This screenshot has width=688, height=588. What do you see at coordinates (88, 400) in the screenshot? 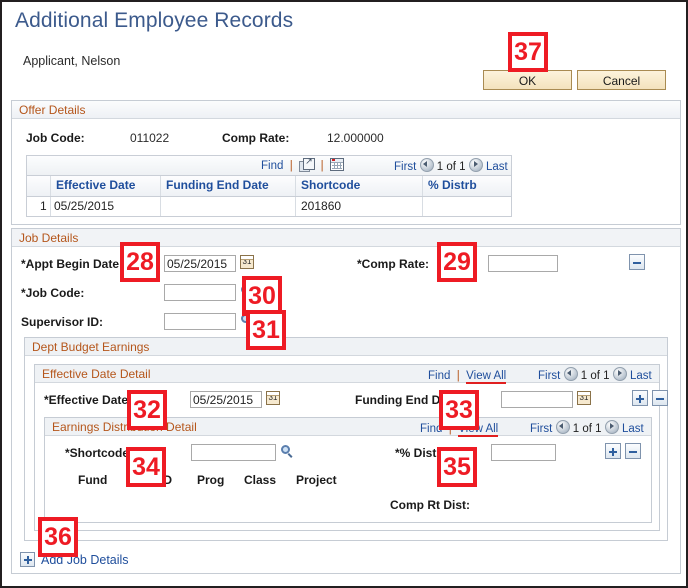
I see `effective-date-label: *Effective Date:` at bounding box center [88, 400].